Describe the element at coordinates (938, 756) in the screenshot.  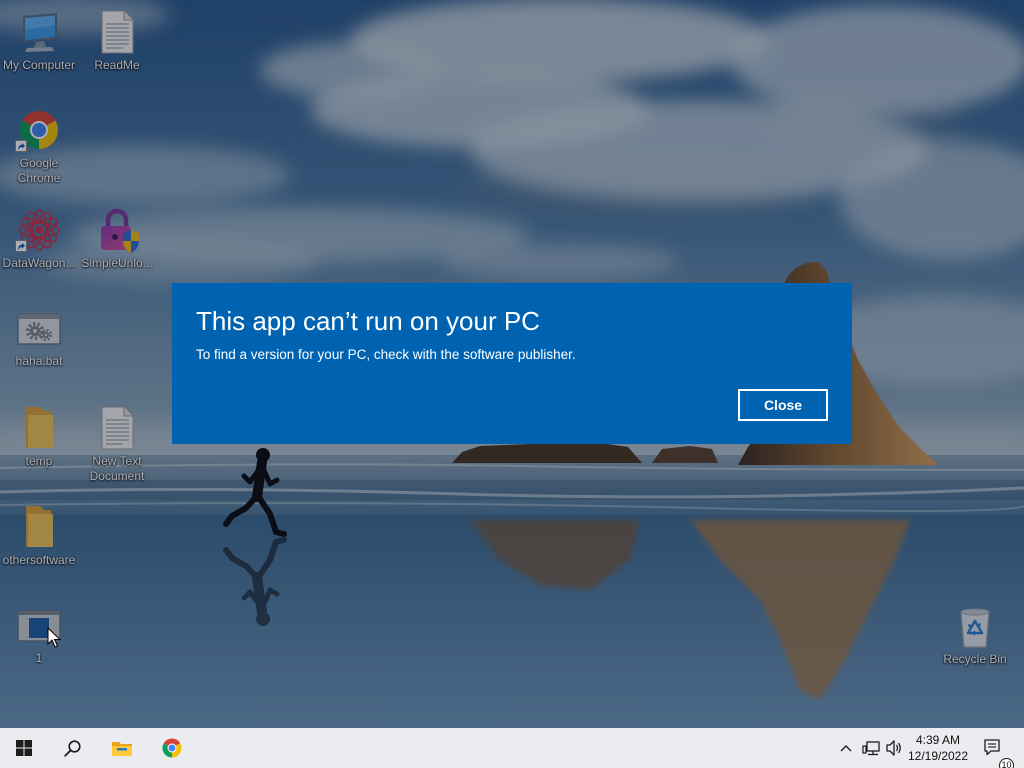
I see `clock-date: 12/19/2022` at that location.